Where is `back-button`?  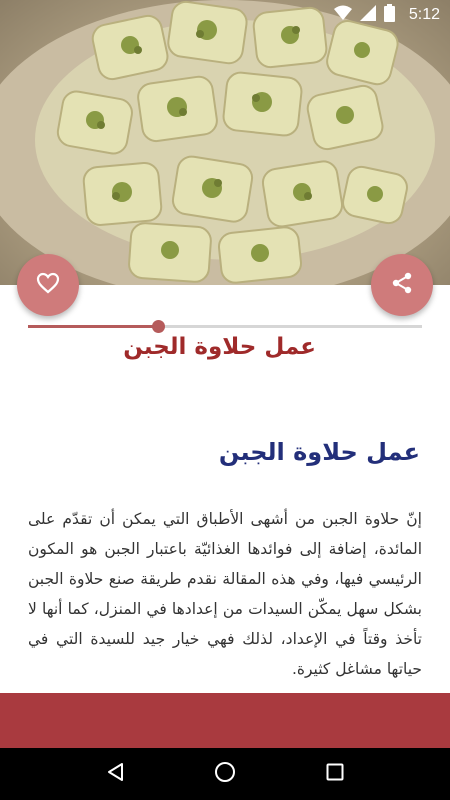 back-button is located at coordinates (115, 774).